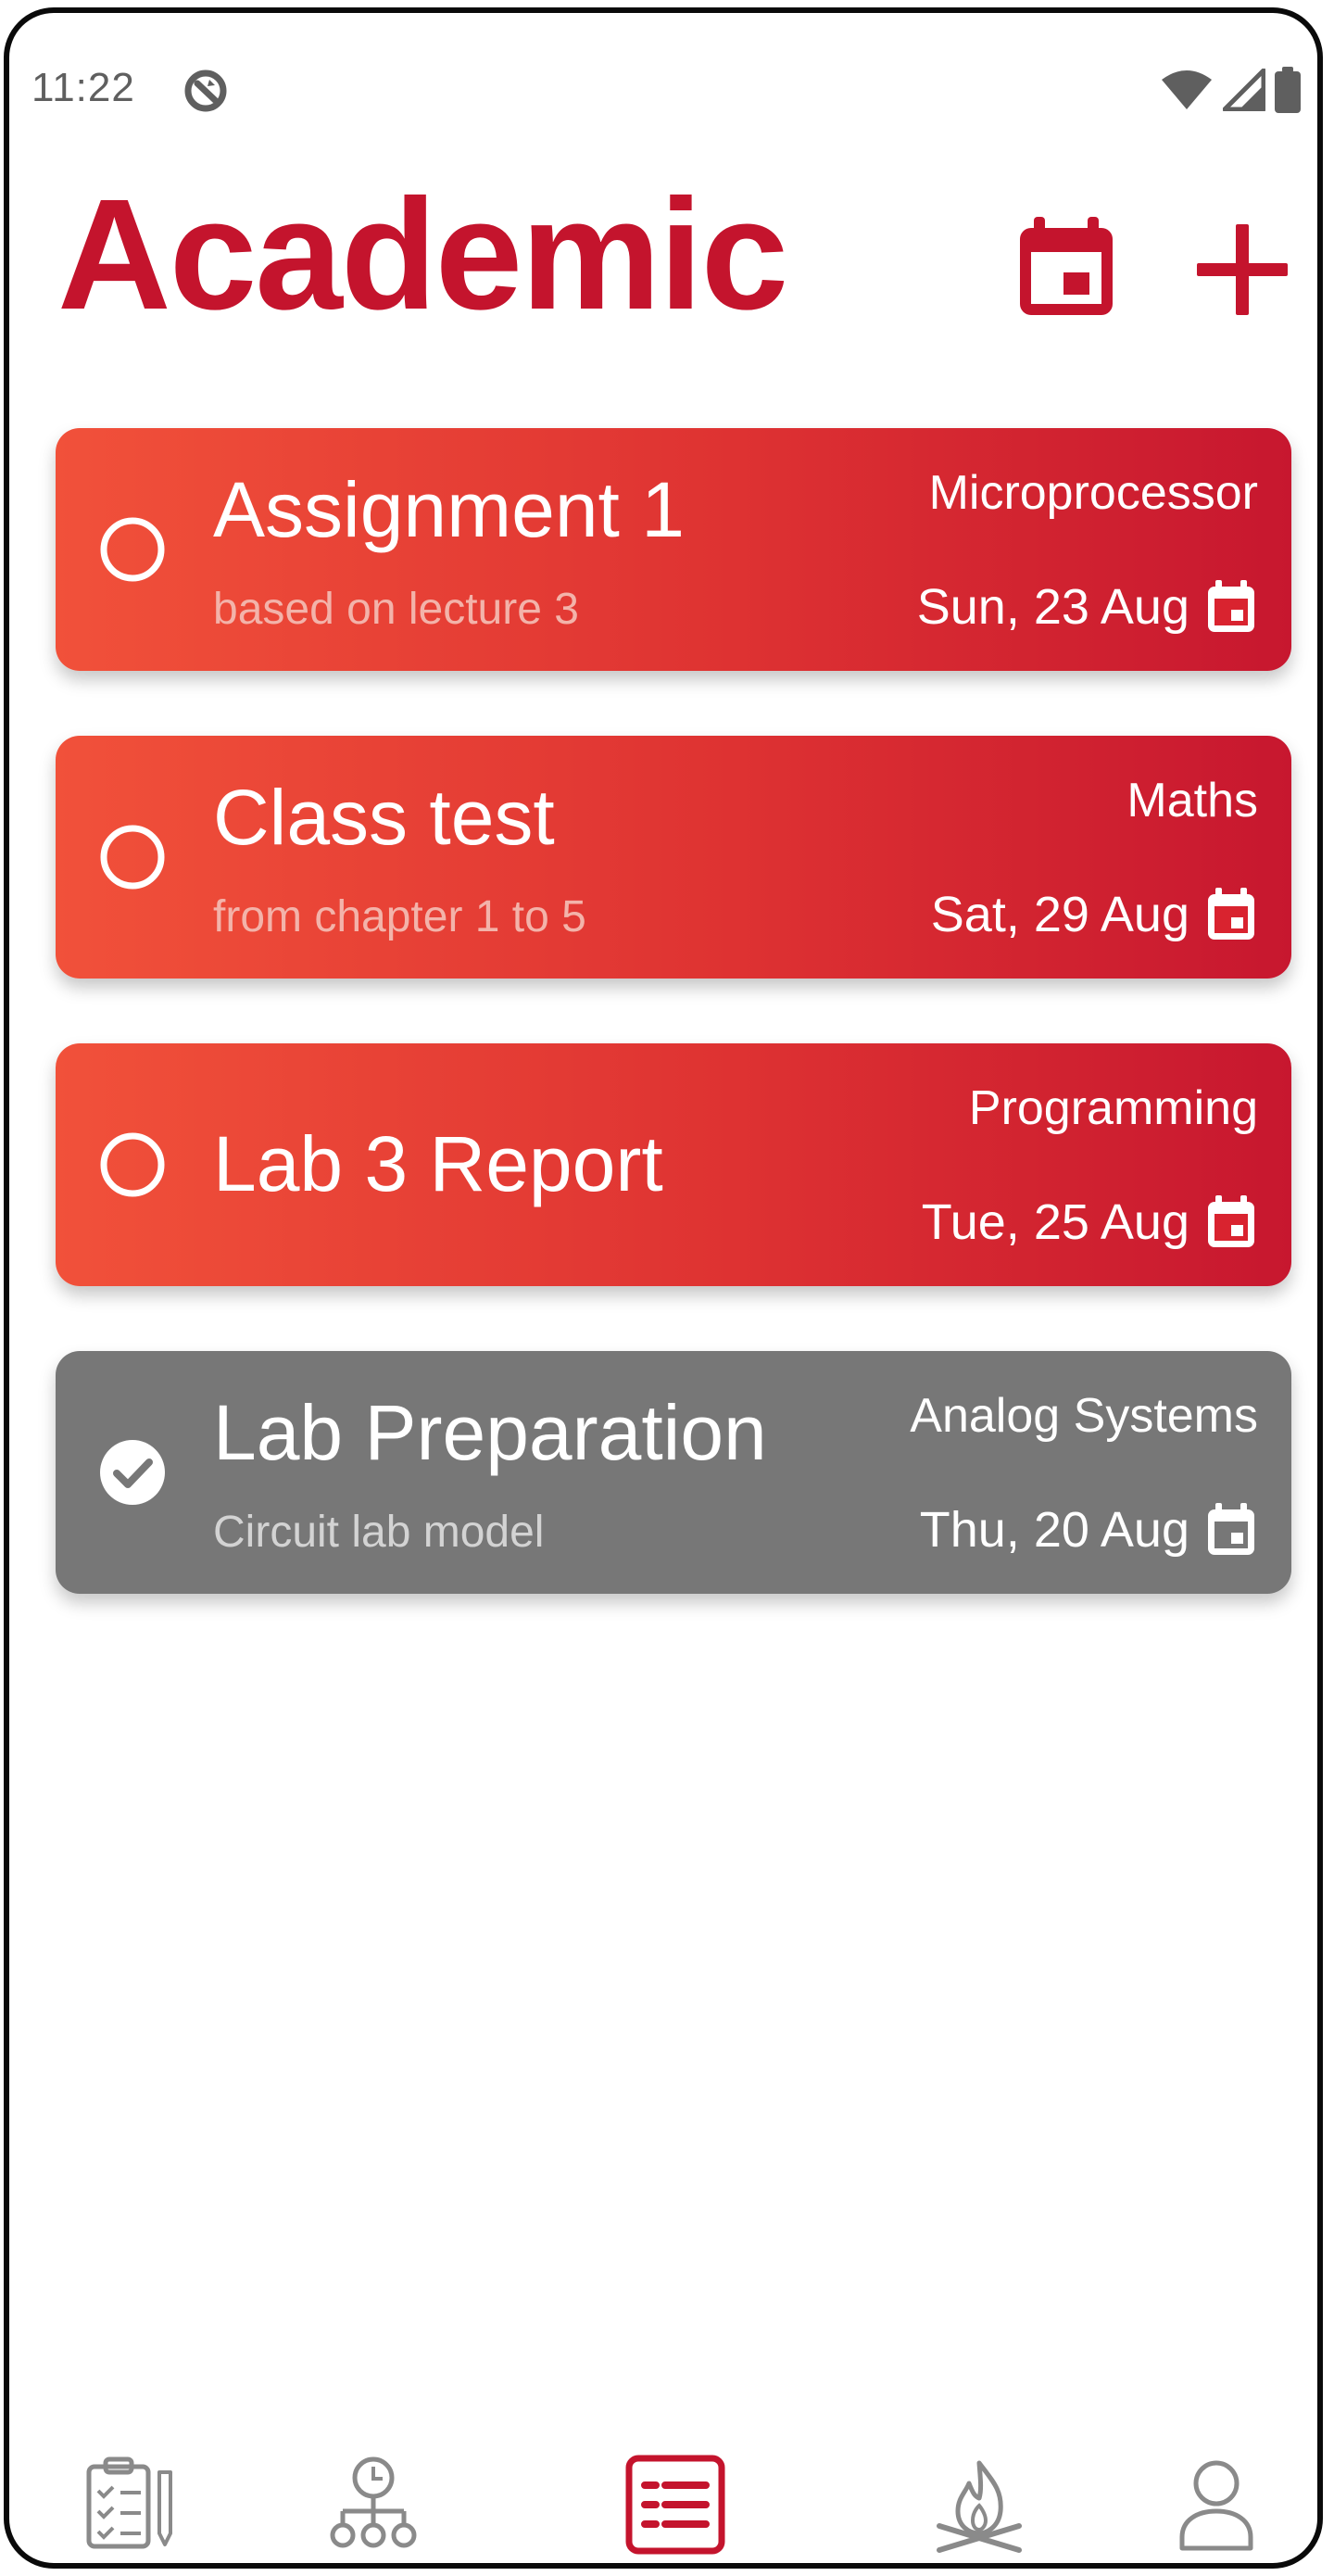  Describe the element at coordinates (449, 509) in the screenshot. I see `task-title: Assignment 1` at that location.